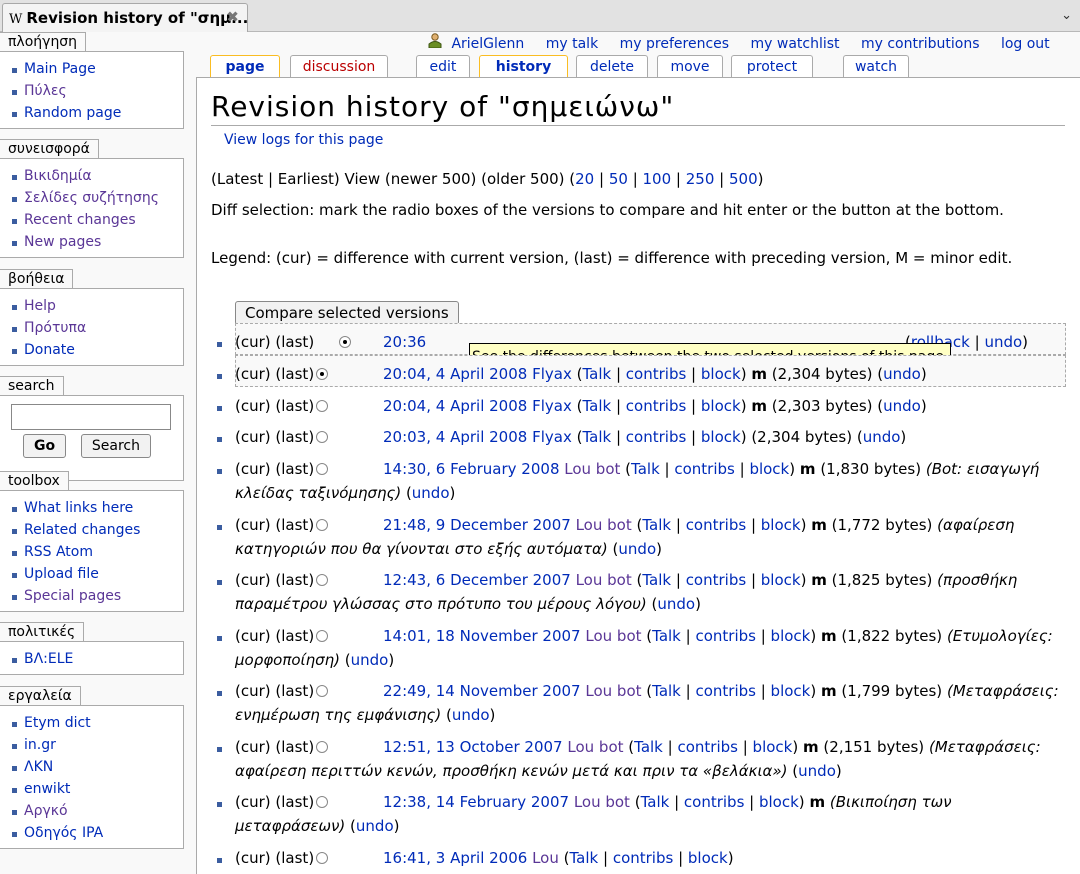 This screenshot has width=1080, height=874. What do you see at coordinates (96, 767) in the screenshot?
I see `sidebar-item-lkn: ΛΚΝ` at bounding box center [96, 767].